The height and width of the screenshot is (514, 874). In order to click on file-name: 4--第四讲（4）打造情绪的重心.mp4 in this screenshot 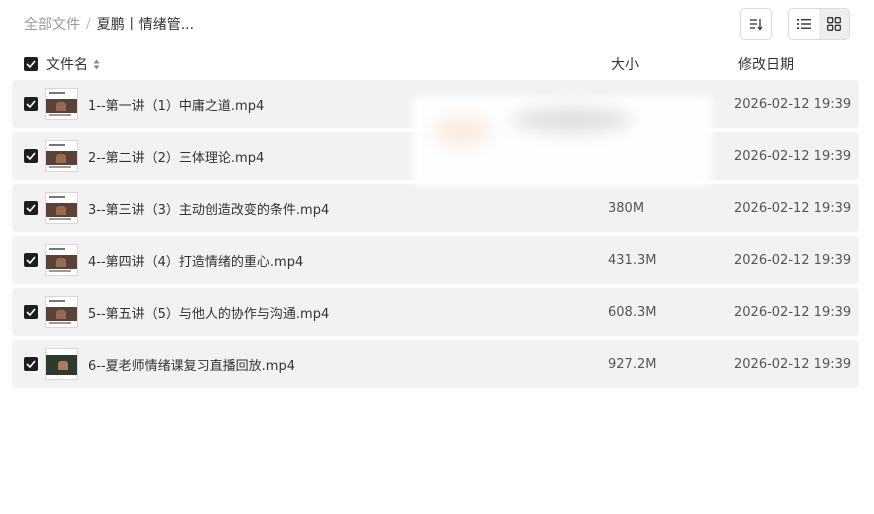, I will do `click(195, 260)`.